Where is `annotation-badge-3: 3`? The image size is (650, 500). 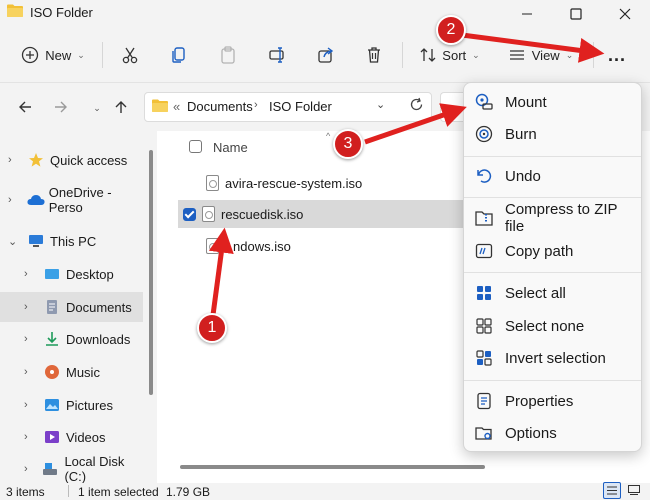
annotation-badge-3: 3 is located at coordinates (348, 144).